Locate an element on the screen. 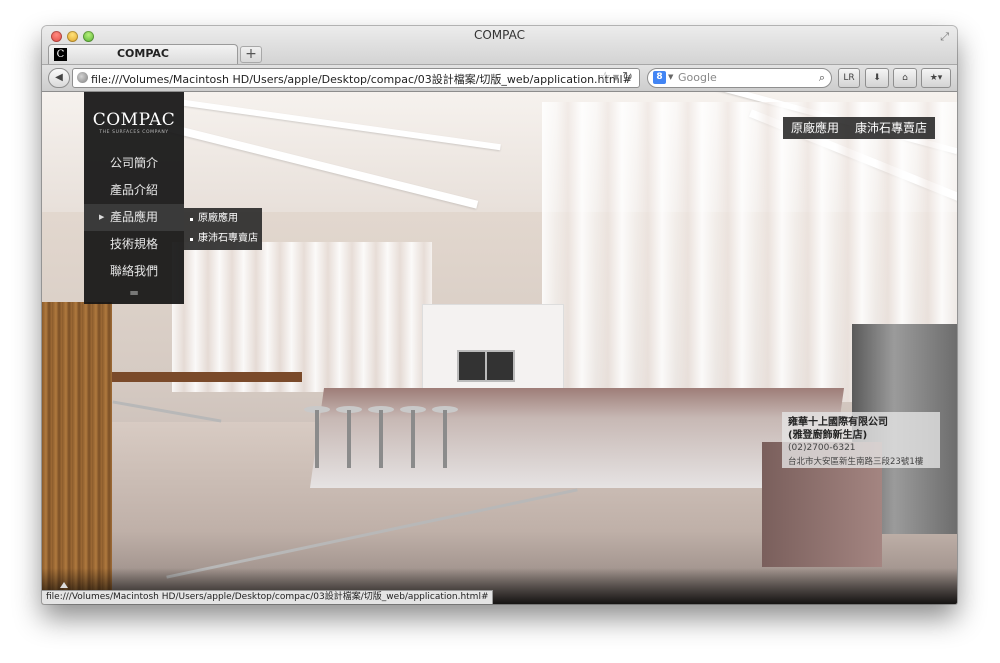 The height and width of the screenshot is (663, 1000). nav-item-specs: 技術規格 is located at coordinates (134, 244).